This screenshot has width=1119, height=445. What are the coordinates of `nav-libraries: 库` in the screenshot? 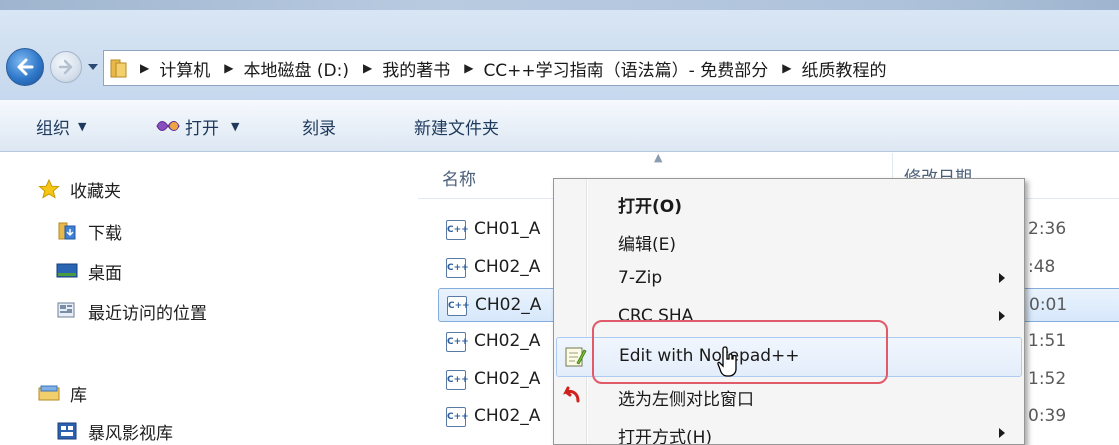 It's located at (62, 393).